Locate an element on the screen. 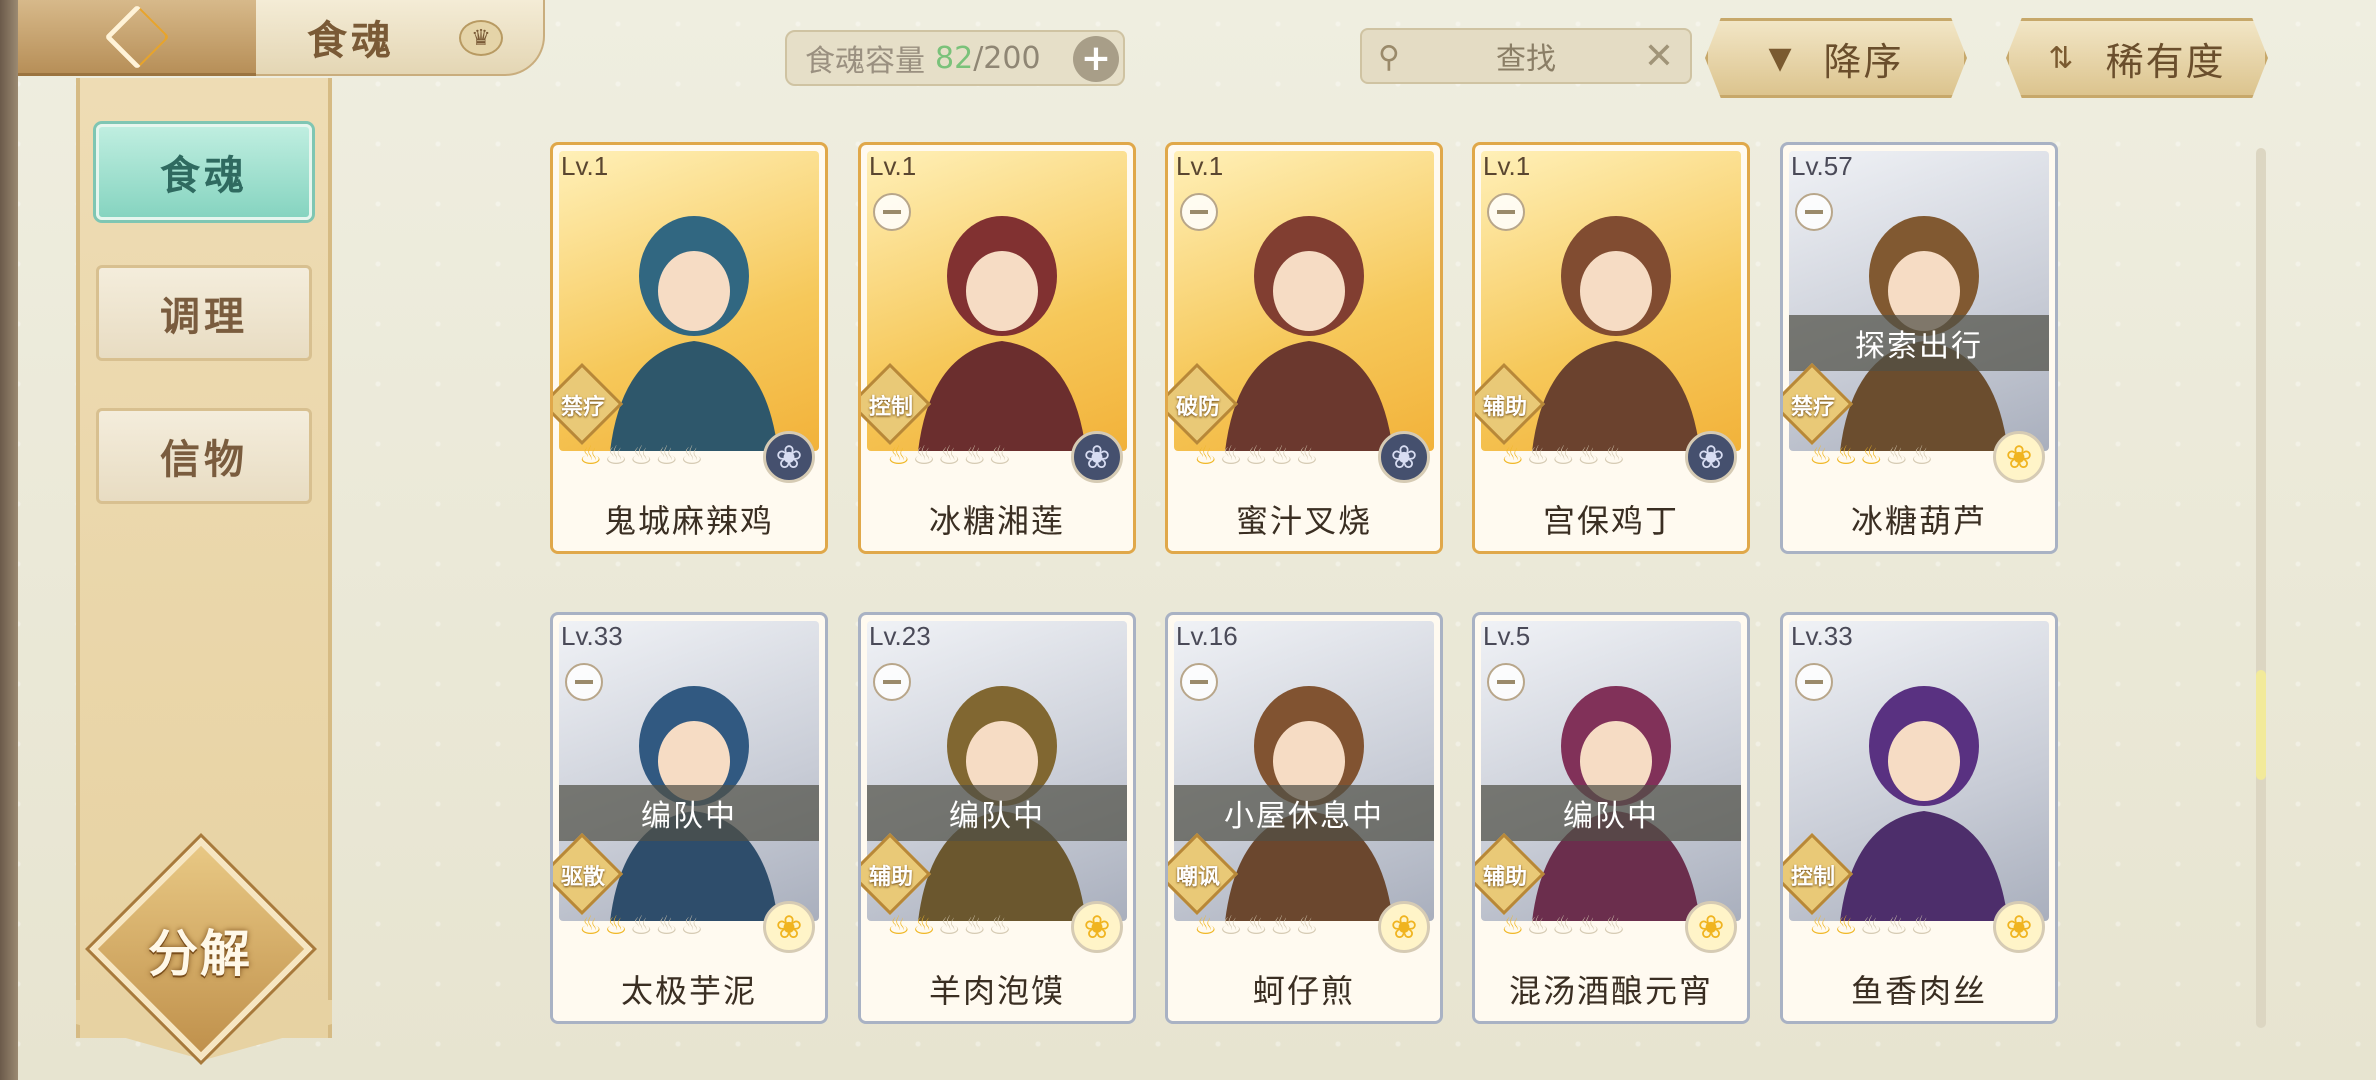 The width and height of the screenshot is (2376, 1080). food-soul-card: Lv.23 编队中 辅助 ♨♨♨♨♨ ❀ 羊肉泡馍 is located at coordinates (997, 818).